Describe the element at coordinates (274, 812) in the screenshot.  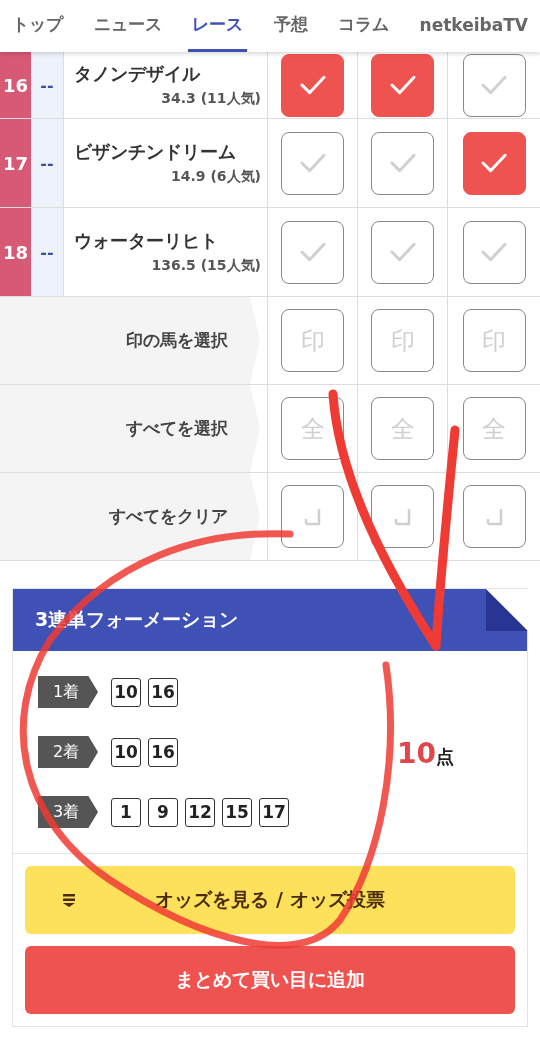
I see `horse-number-box: 17` at that location.